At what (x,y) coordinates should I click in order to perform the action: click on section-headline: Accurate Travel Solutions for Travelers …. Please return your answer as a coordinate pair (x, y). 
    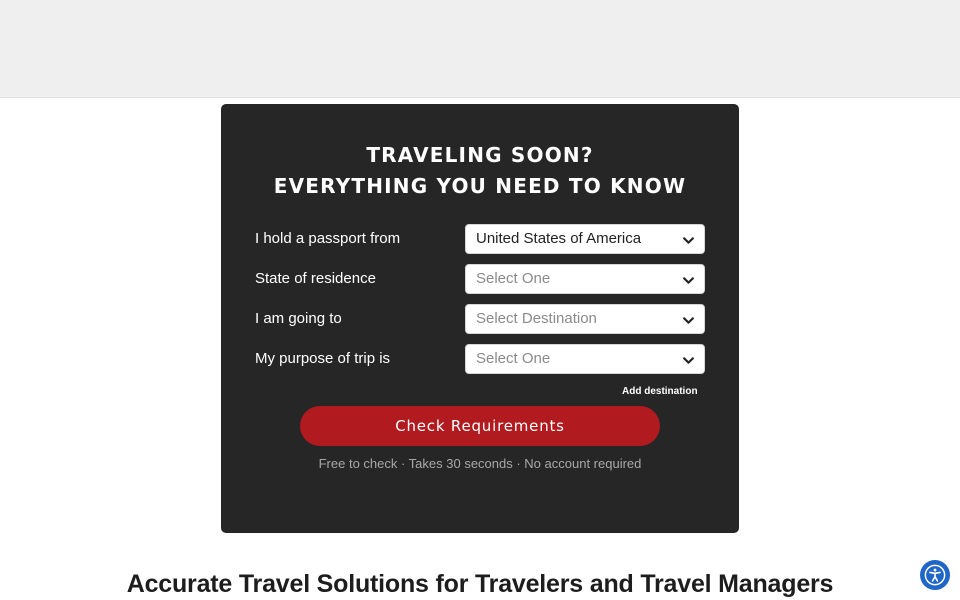
    Looking at the image, I should click on (480, 584).